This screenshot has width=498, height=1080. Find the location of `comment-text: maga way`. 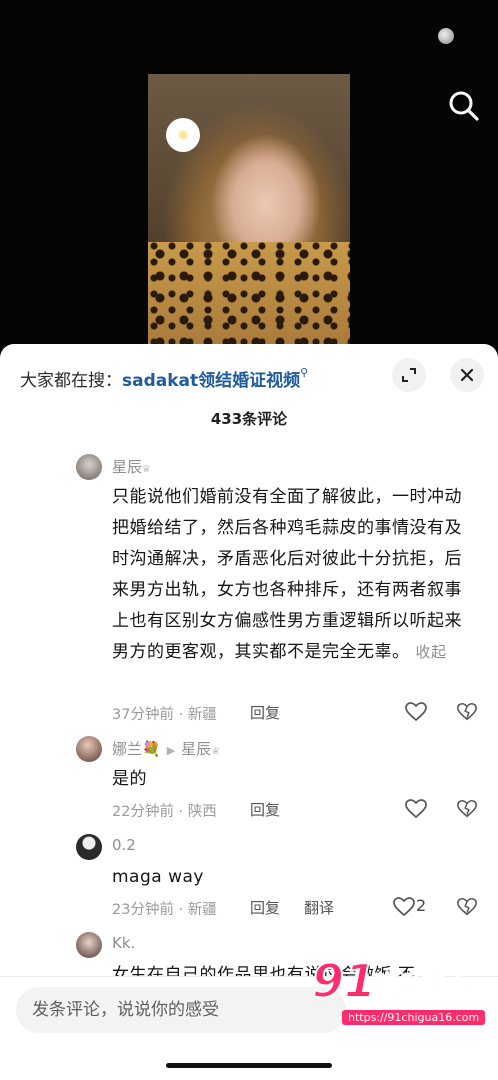

comment-text: maga way is located at coordinates (158, 877).